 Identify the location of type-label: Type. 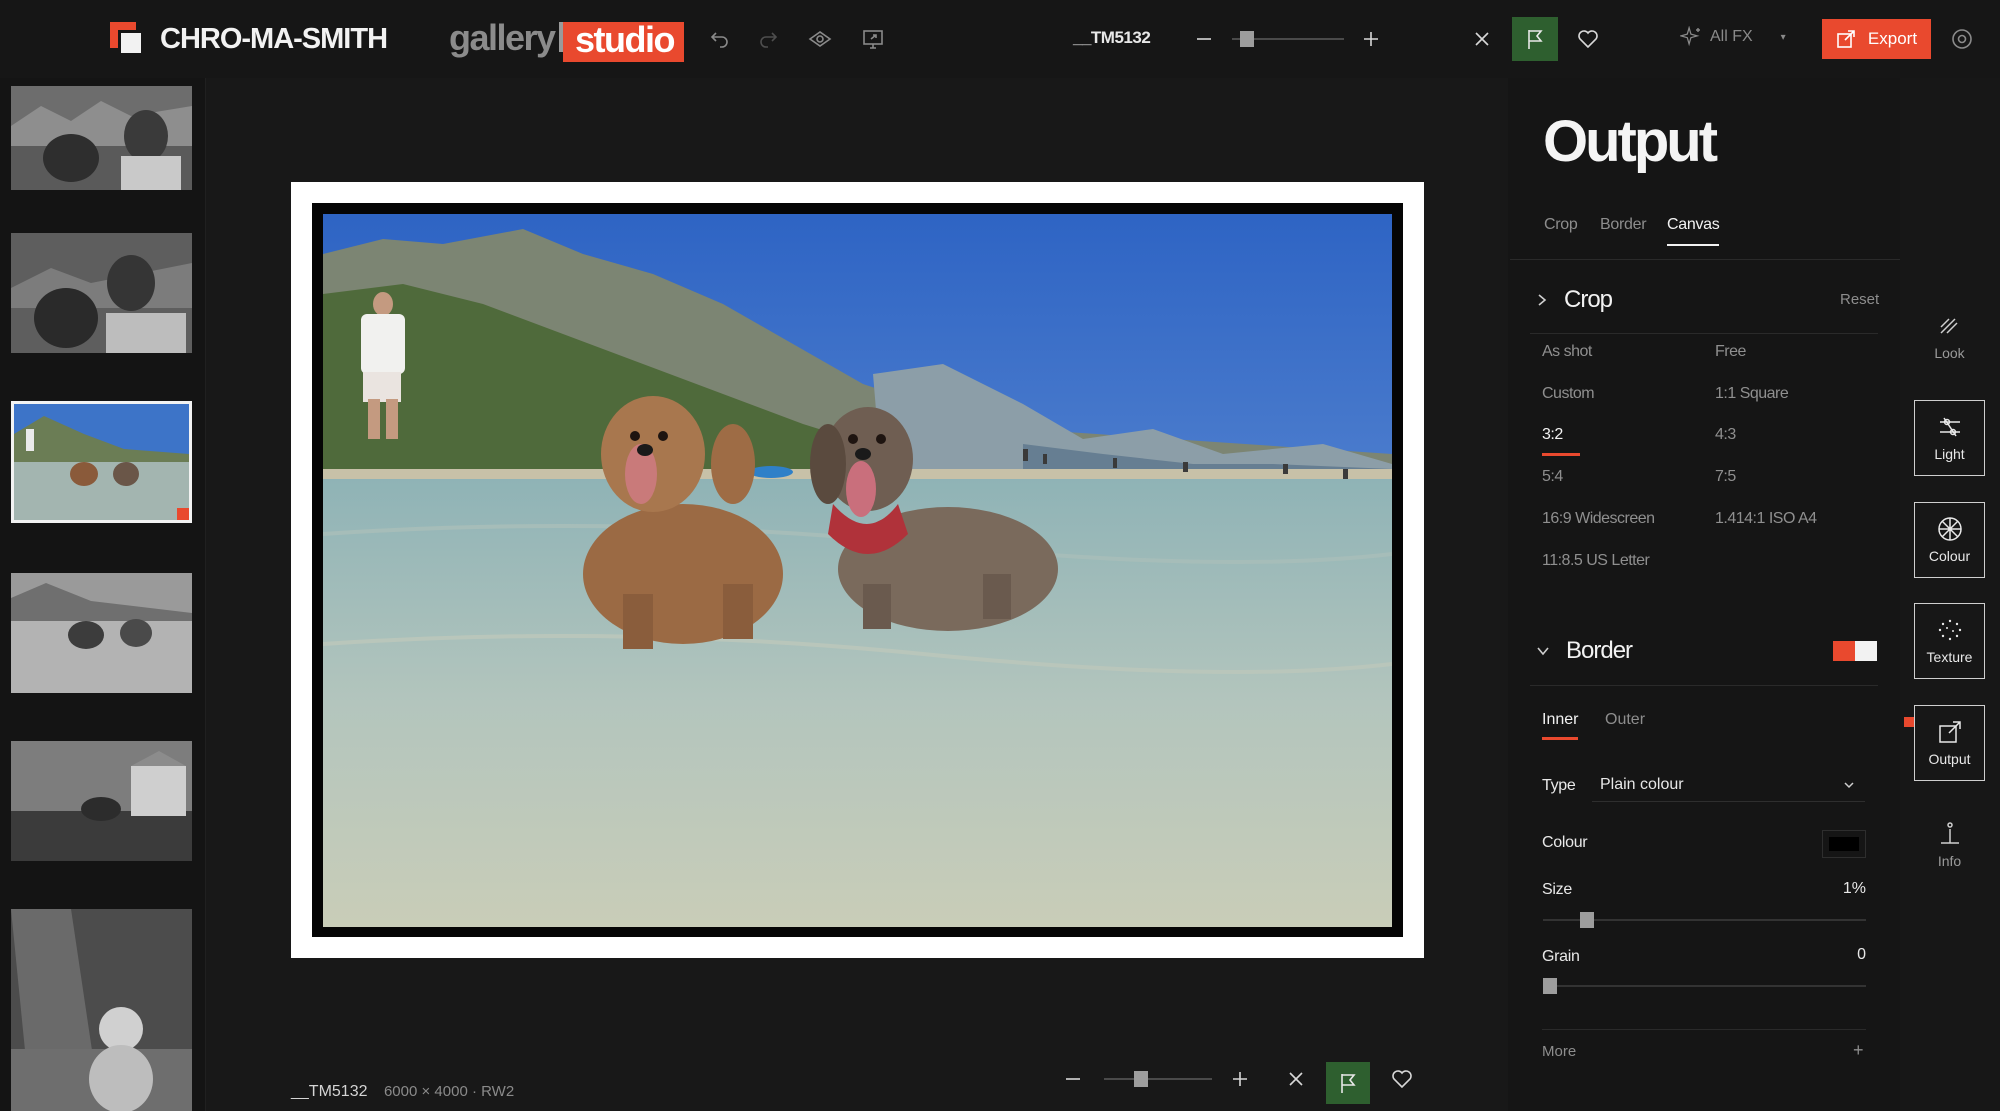
(1559, 785).